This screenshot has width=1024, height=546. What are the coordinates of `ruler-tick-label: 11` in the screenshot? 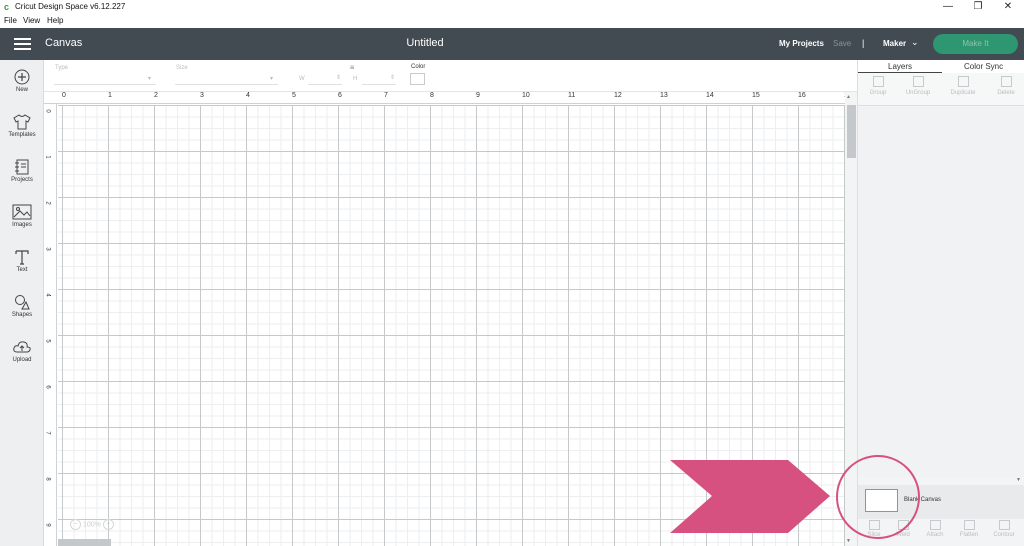 It's located at (572, 95).